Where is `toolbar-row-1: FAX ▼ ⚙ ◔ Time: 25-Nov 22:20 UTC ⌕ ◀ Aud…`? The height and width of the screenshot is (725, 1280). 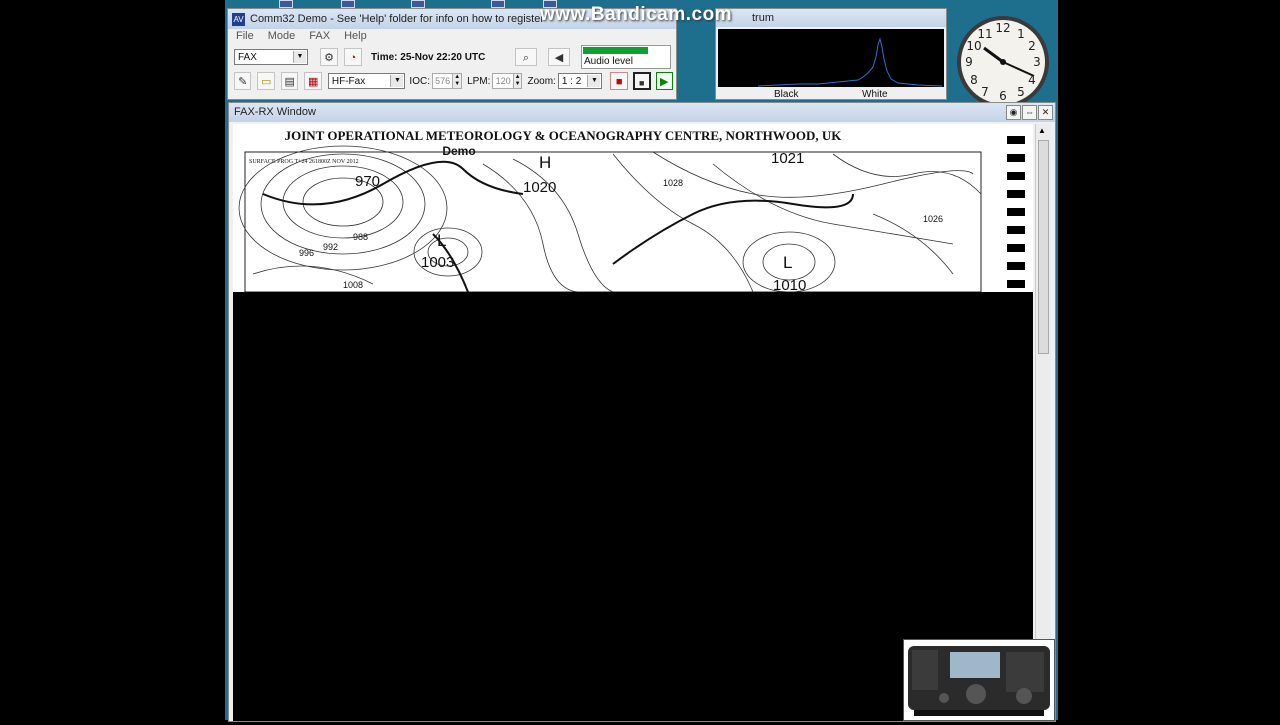 toolbar-row-1: FAX ▼ ⚙ ◔ Time: 25-Nov 22:20 UTC ⌕ ◀ Aud… is located at coordinates (452, 57).